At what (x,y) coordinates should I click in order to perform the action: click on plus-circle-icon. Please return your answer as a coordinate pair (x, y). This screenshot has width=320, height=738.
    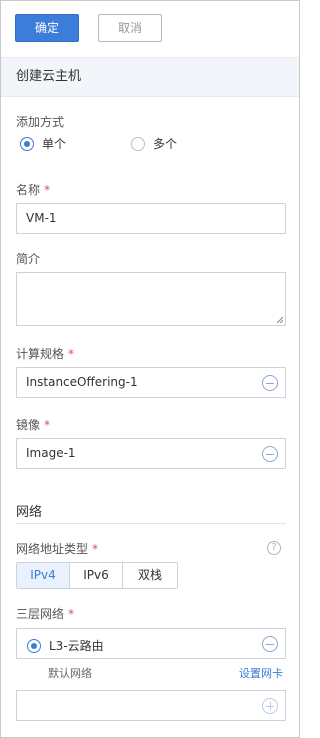
    Looking at the image, I should click on (270, 706).